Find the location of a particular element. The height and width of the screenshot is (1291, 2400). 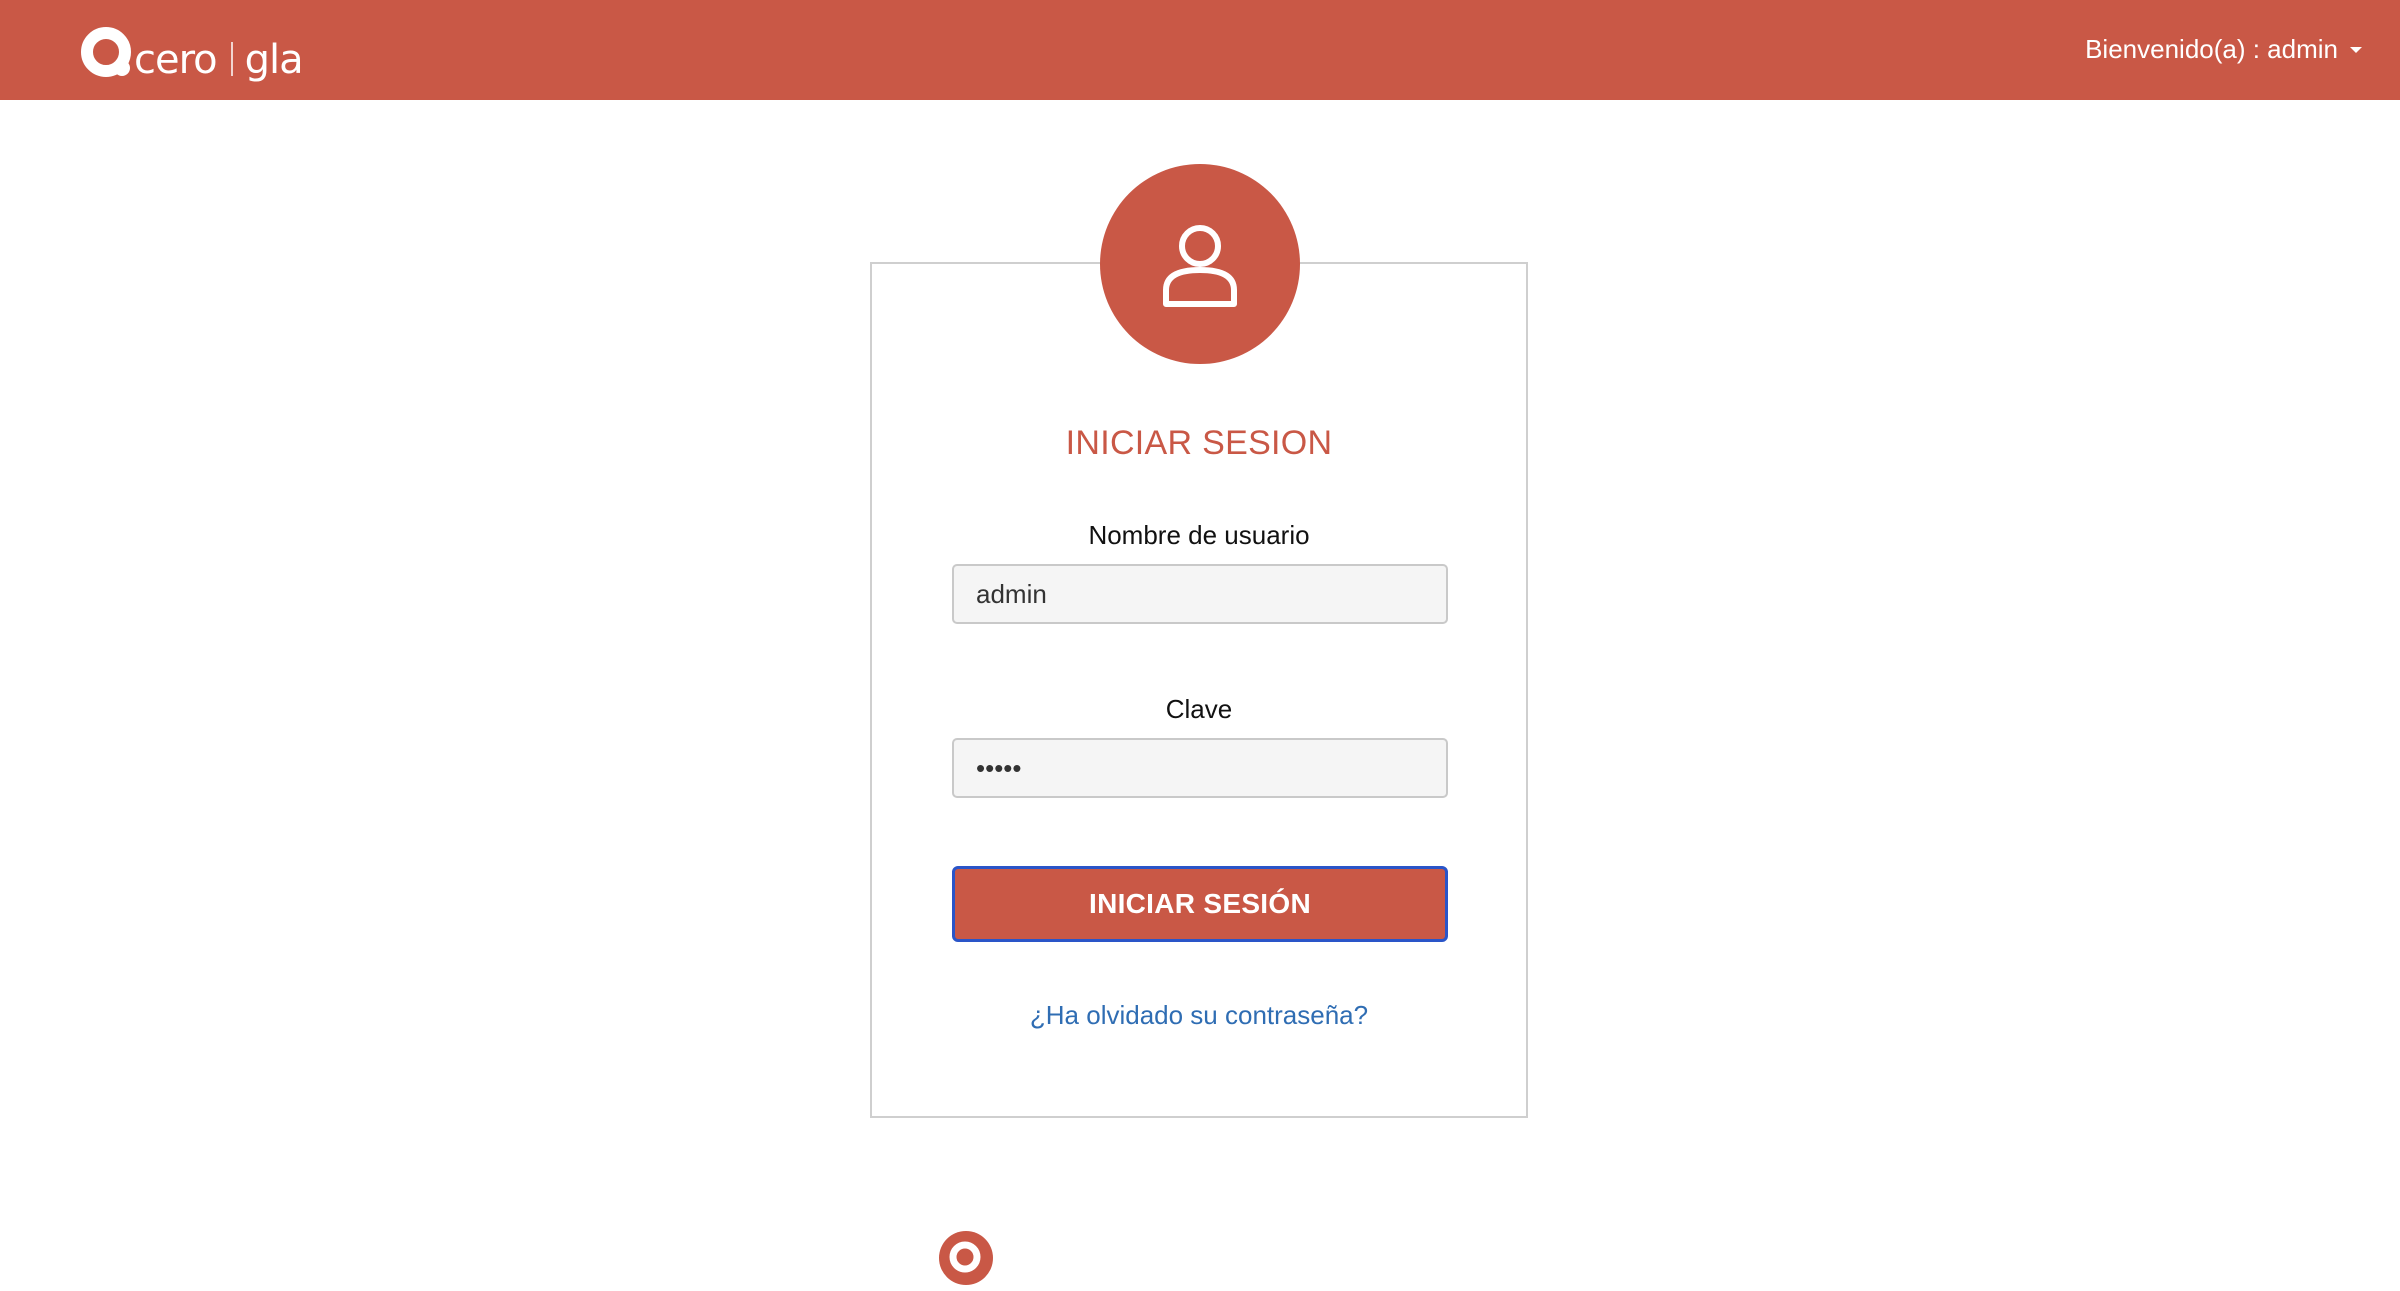

username-label: Nombre de usuario is located at coordinates (1199, 535).